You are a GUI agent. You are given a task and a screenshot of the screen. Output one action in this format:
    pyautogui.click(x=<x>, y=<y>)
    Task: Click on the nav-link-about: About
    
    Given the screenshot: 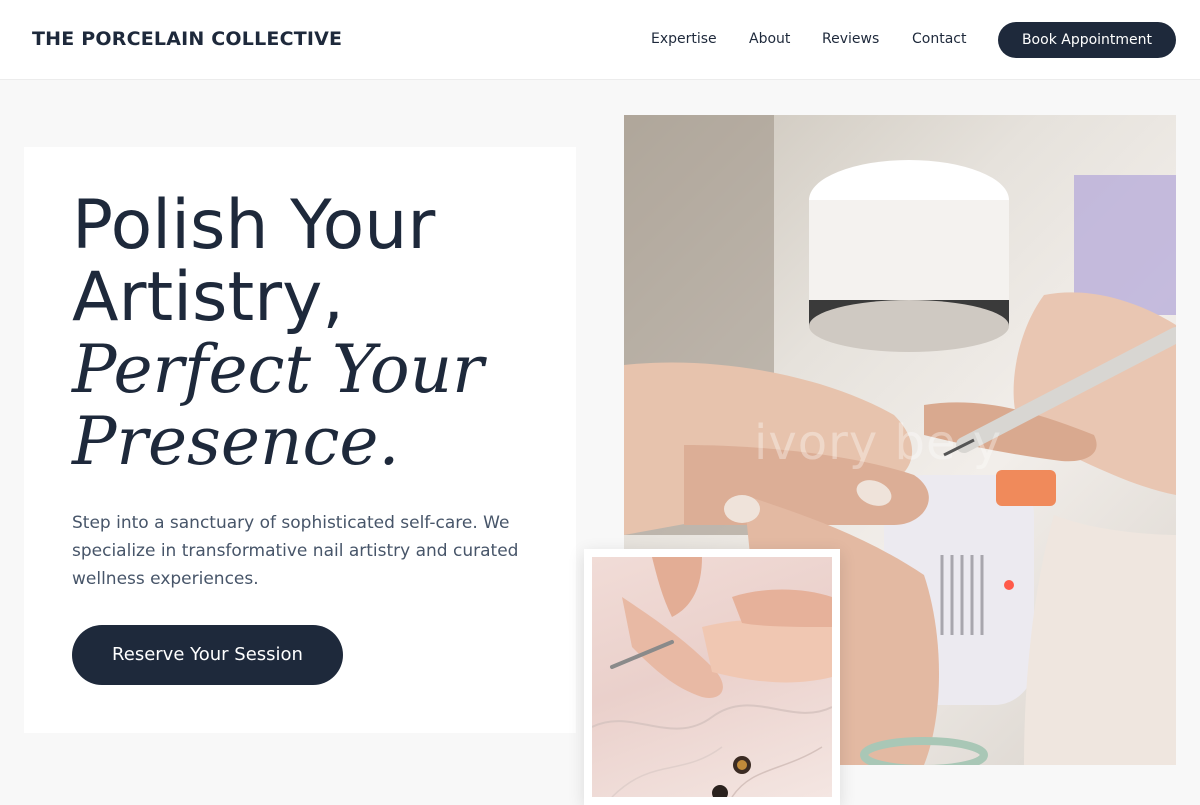 What is the action you would take?
    pyautogui.click(x=769, y=39)
    